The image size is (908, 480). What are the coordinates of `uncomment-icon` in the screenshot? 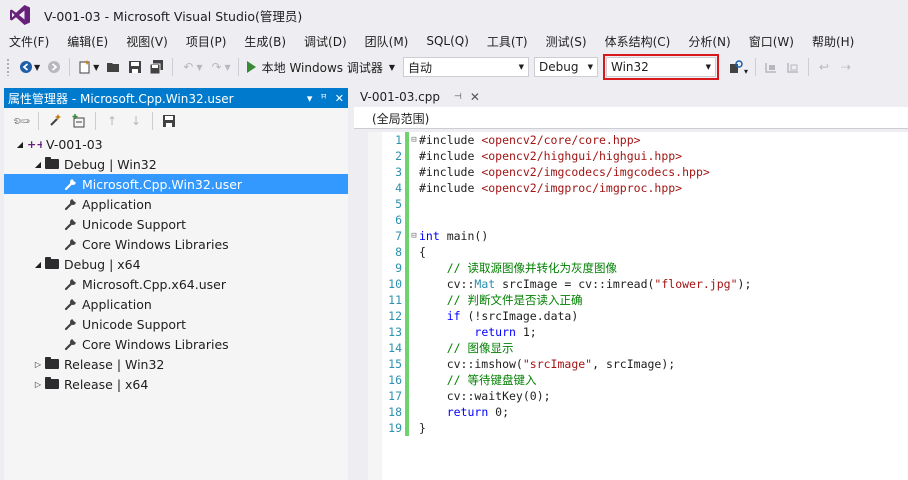 It's located at (793, 67).